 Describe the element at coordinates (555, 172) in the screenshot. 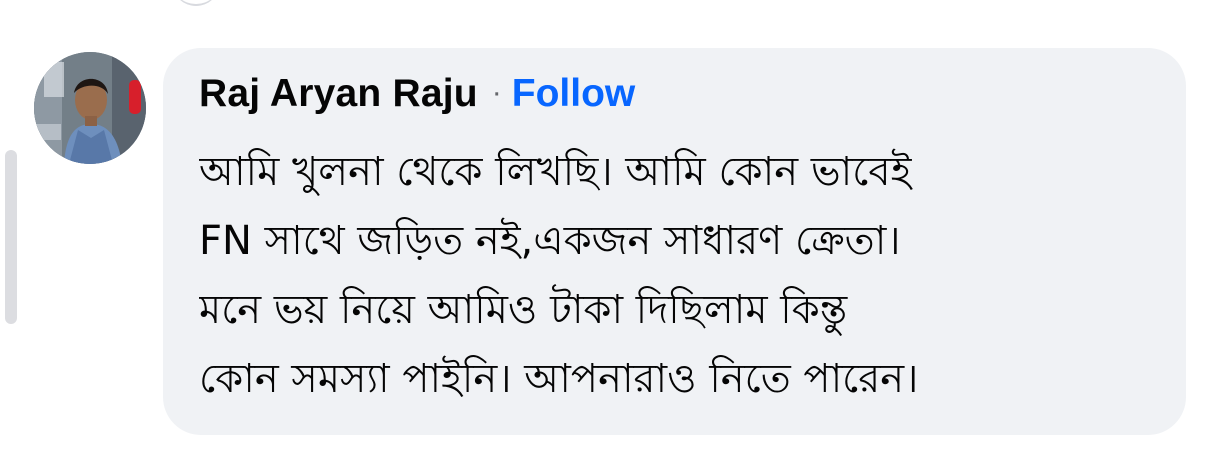

I see `comment-line-1: আমি খুলনা থেকে লিখছি। আমি কোন ভাবেই` at that location.